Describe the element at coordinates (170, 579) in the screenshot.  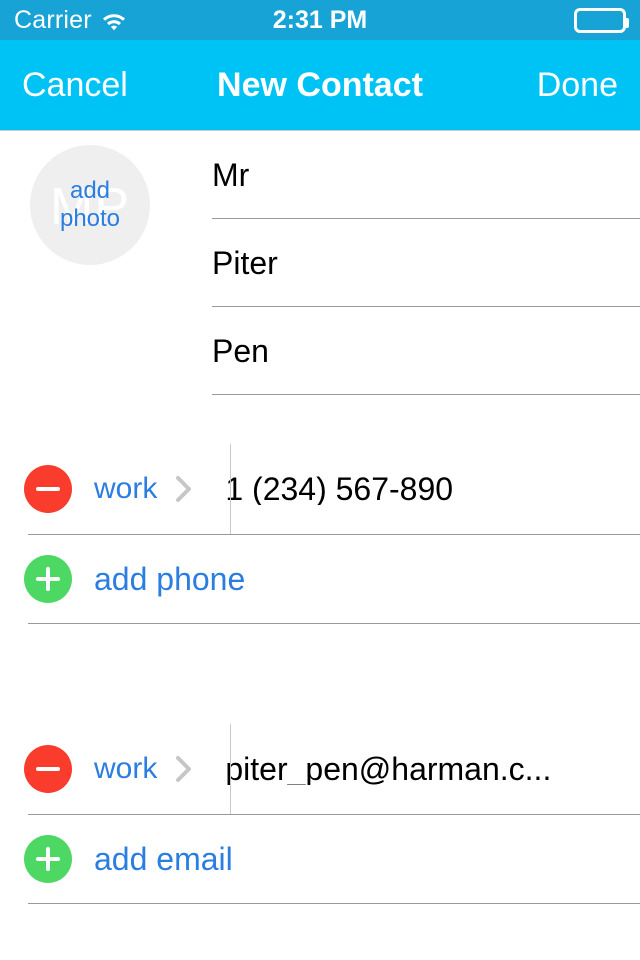
I see `add-phone-label: add phone` at that location.